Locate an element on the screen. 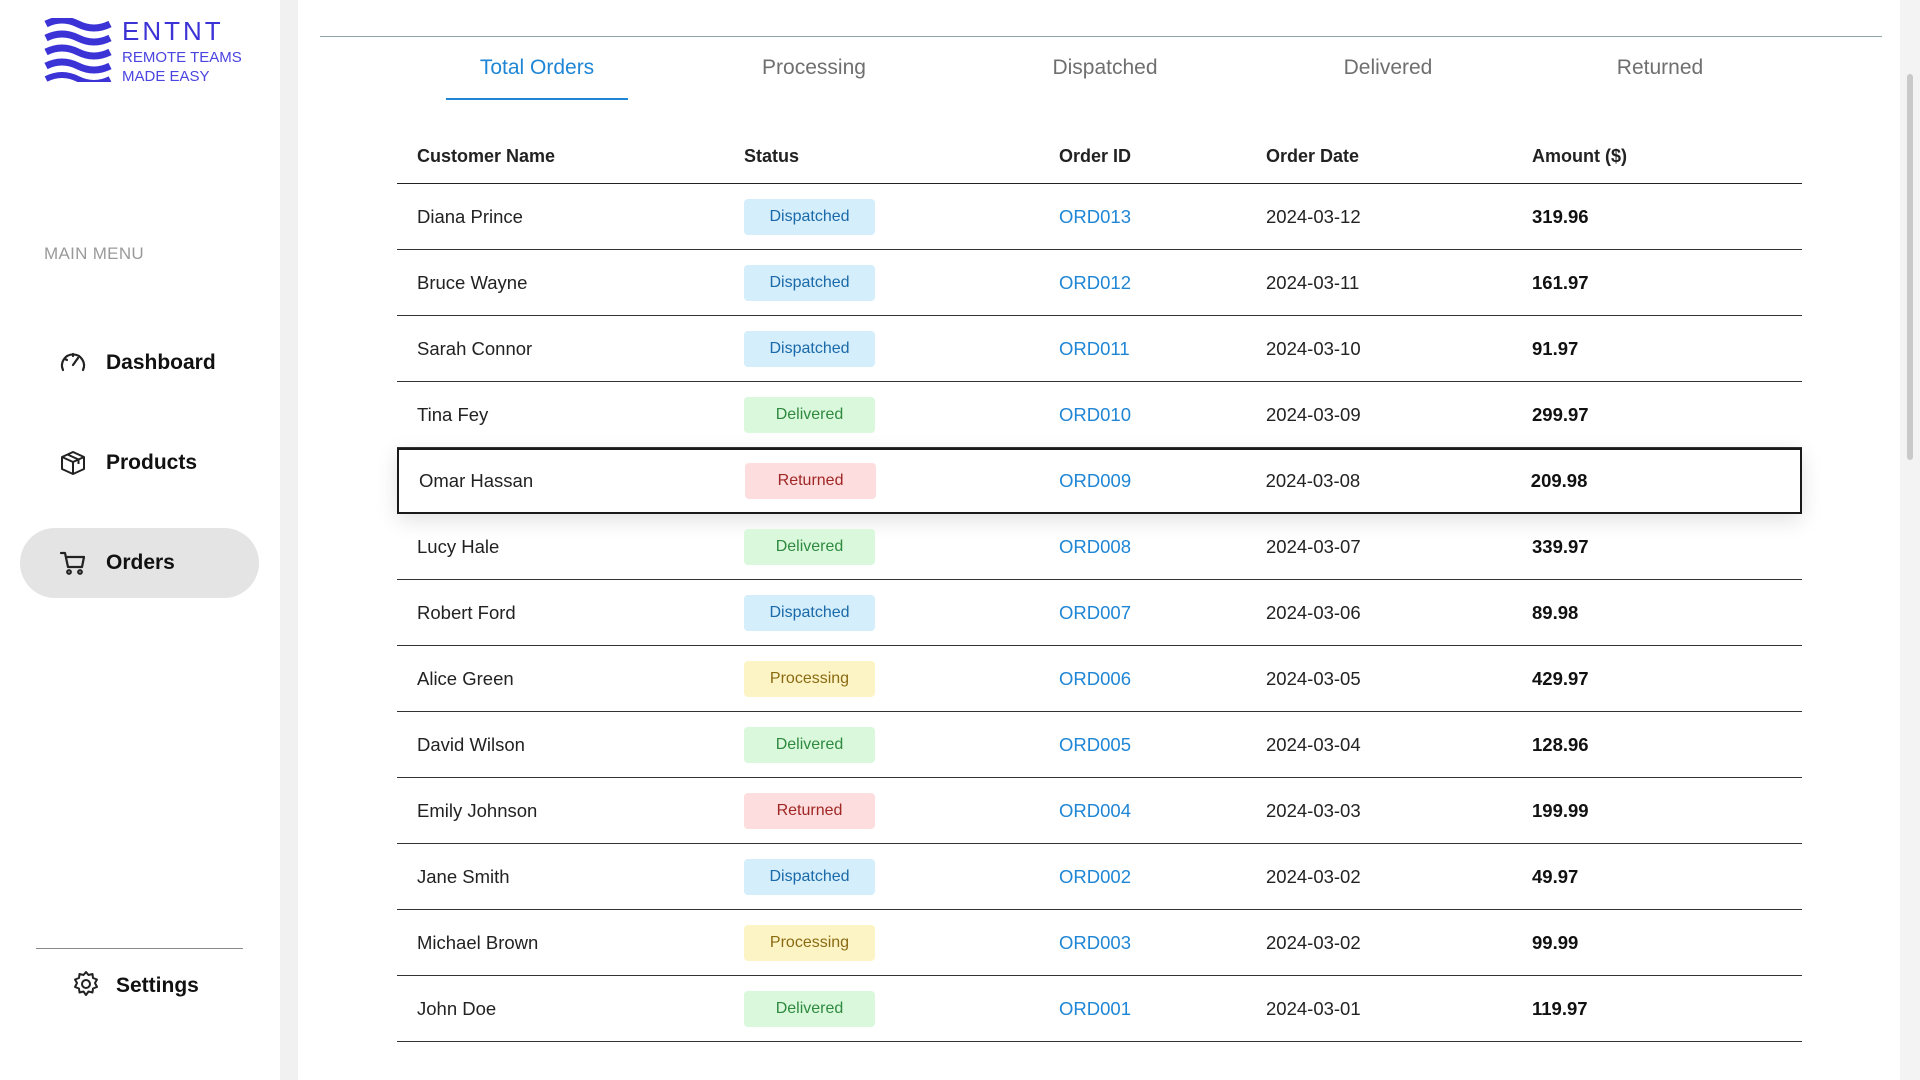  order-date: 2024-03-11 is located at coordinates (1313, 282).